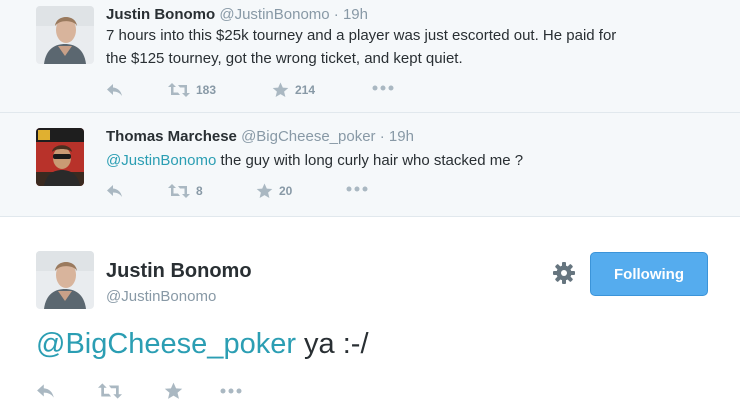  Describe the element at coordinates (256, 92) in the screenshot. I see `tweet-actions: 183 214` at that location.